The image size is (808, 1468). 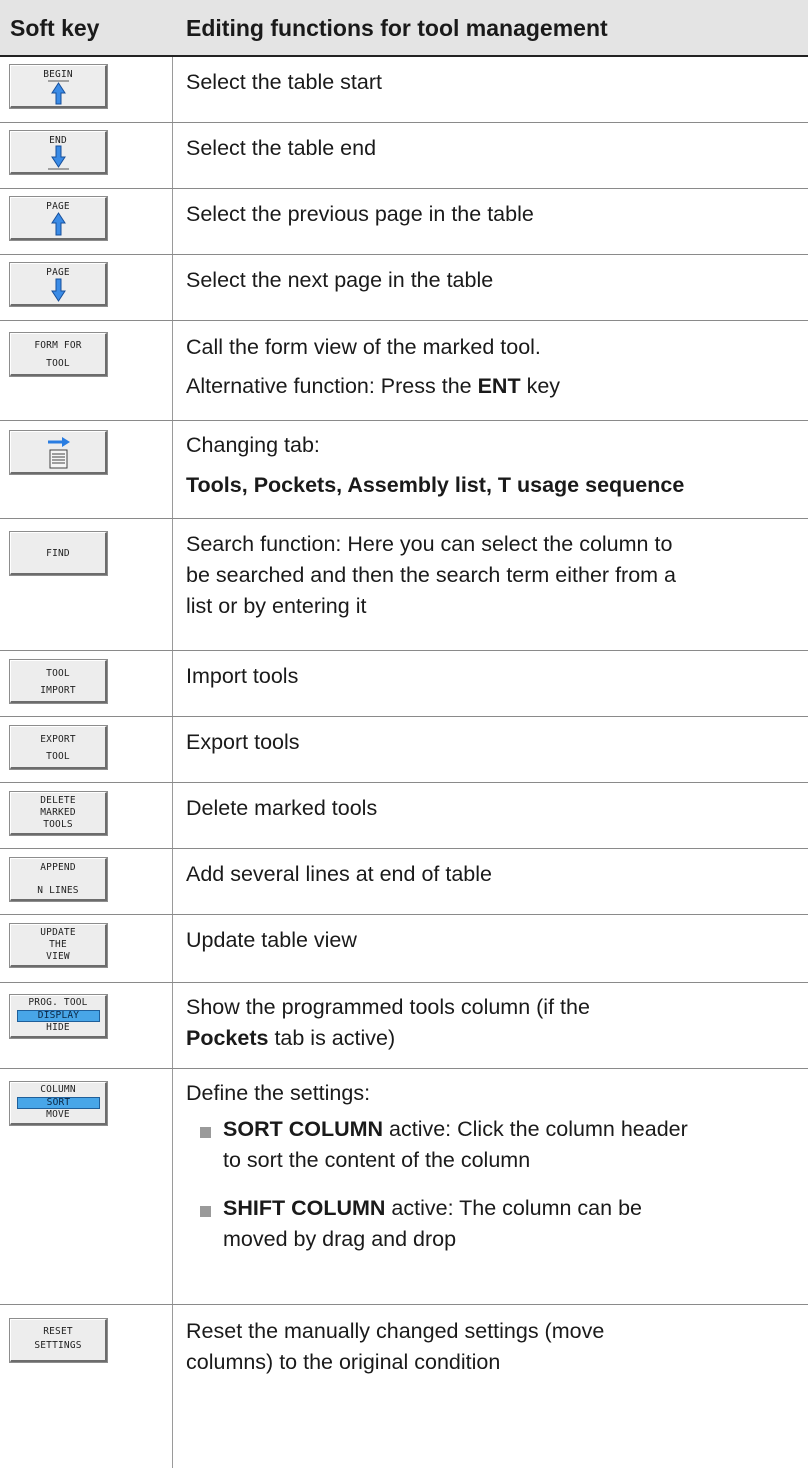 What do you see at coordinates (58, 890) in the screenshot?
I see `softkey-label: N LINES` at bounding box center [58, 890].